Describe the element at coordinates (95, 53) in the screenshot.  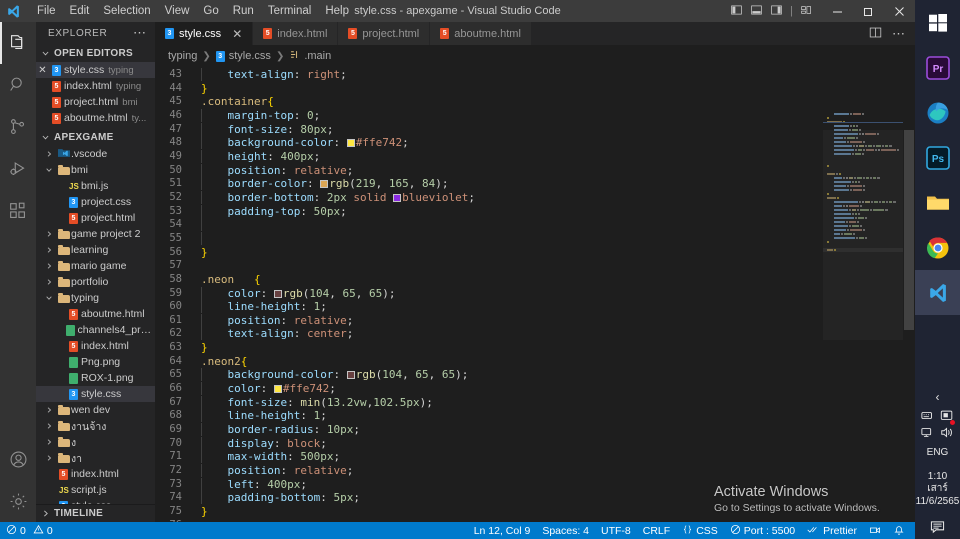
I see `section-open-editors: OPEN EDITORS` at that location.